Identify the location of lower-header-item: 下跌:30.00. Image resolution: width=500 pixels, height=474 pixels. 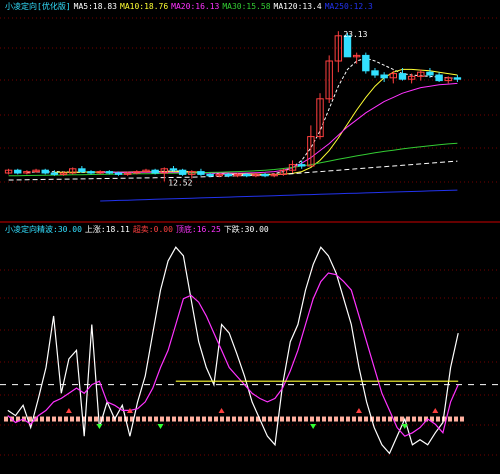
(246, 229).